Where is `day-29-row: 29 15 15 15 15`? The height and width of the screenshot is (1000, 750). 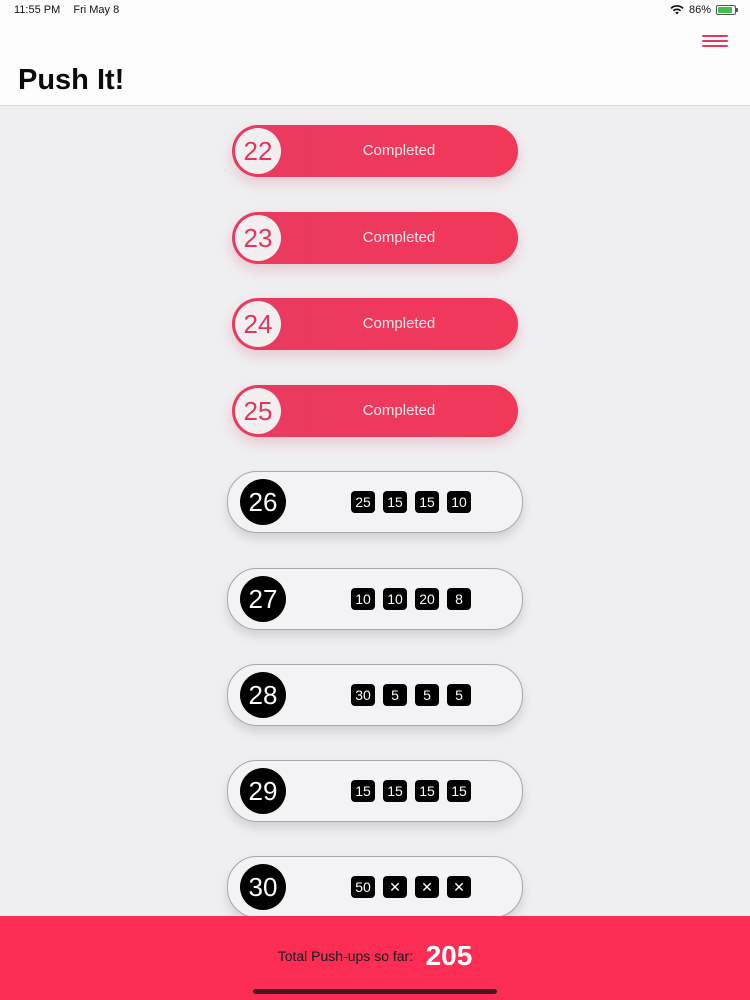
day-29-row: 29 15 15 15 15 is located at coordinates (375, 791).